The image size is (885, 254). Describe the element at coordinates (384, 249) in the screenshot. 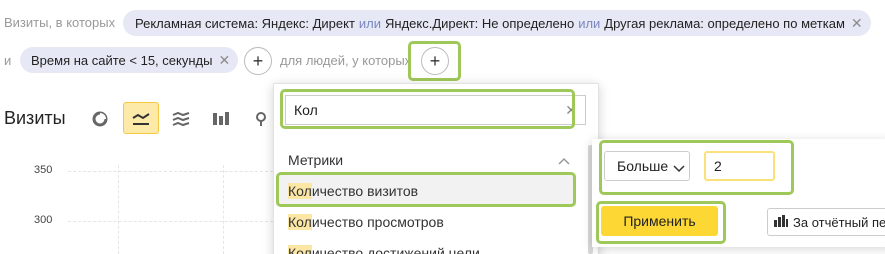

I see `metric-item-goals: Количество достижений цели` at that location.